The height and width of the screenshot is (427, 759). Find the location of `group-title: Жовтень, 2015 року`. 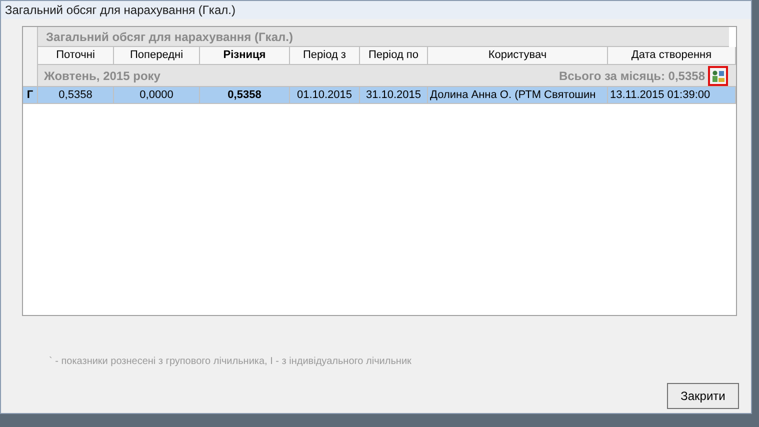

group-title: Жовтень, 2015 року is located at coordinates (102, 76).